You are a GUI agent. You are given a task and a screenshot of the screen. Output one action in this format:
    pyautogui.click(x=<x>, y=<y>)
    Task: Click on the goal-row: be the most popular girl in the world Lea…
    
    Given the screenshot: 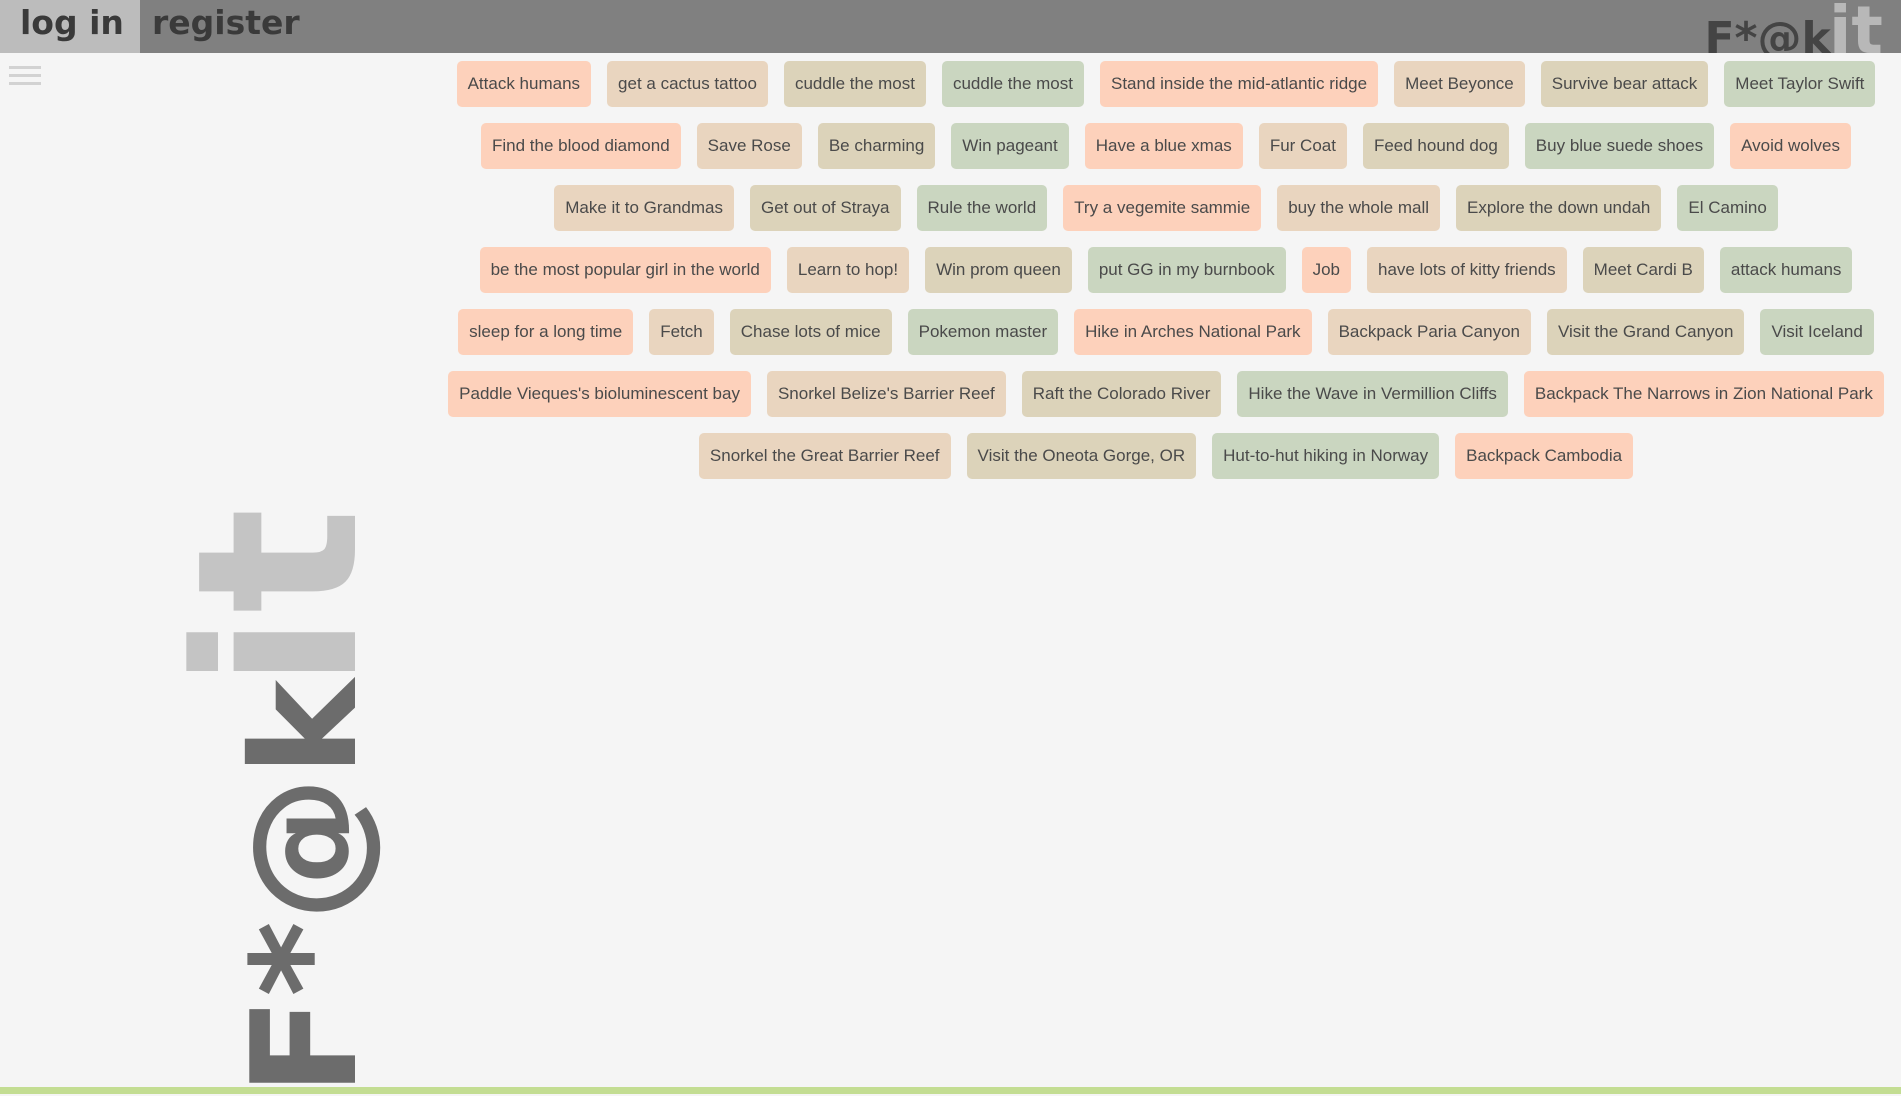 What is the action you would take?
    pyautogui.click(x=1166, y=270)
    